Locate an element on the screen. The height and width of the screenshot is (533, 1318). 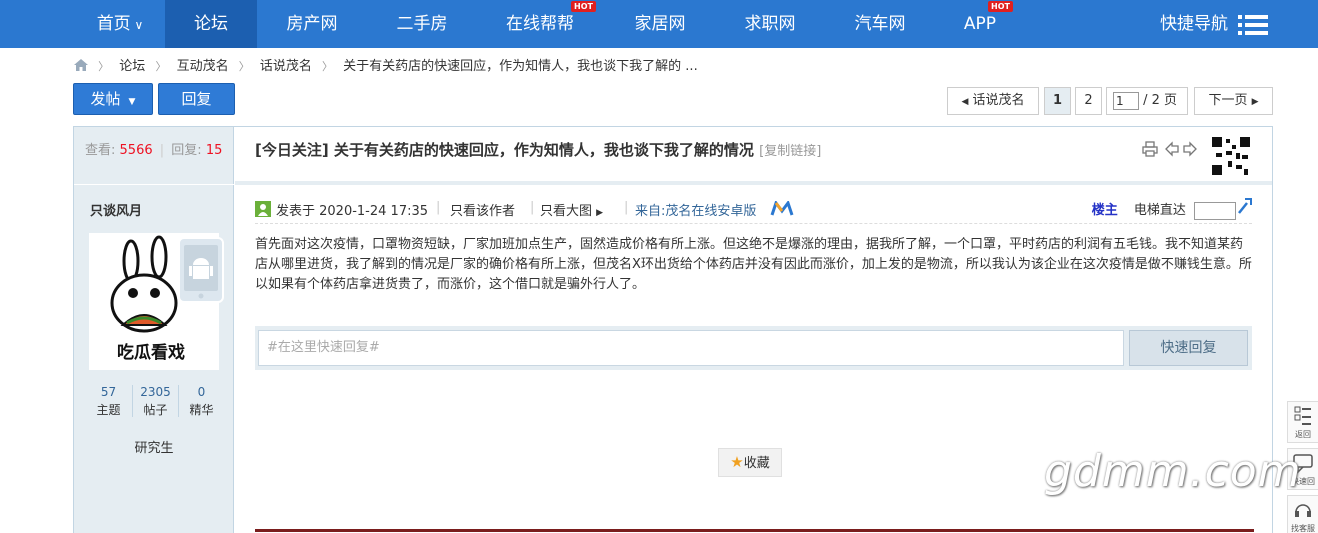
print-icon is located at coordinates (1150, 149).